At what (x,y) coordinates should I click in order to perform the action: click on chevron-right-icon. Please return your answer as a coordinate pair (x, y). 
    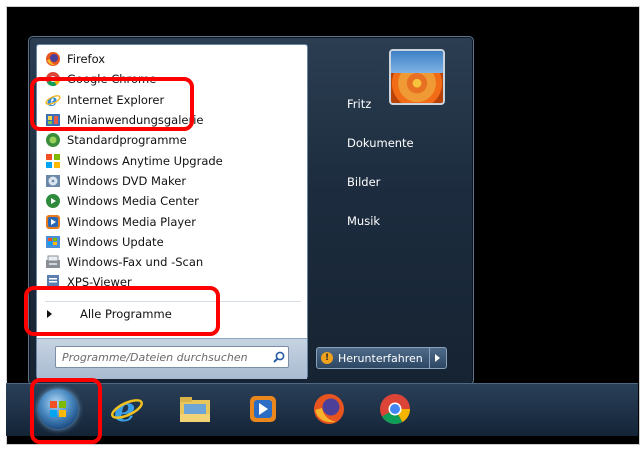
    Looking at the image, I should click on (438, 358).